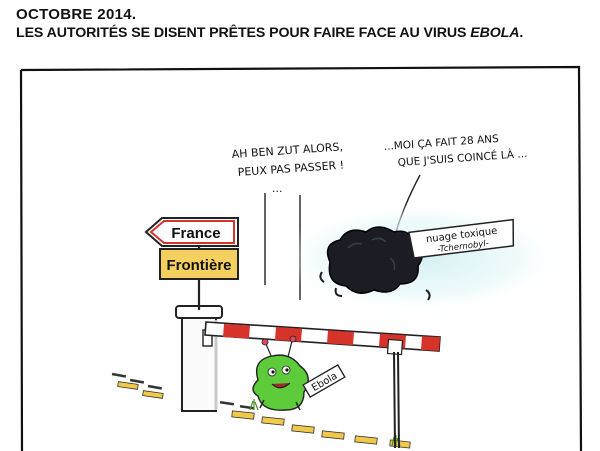 Image resolution: width=600 pixels, height=451 pixels. I want to click on barrier-post, so click(199, 358).